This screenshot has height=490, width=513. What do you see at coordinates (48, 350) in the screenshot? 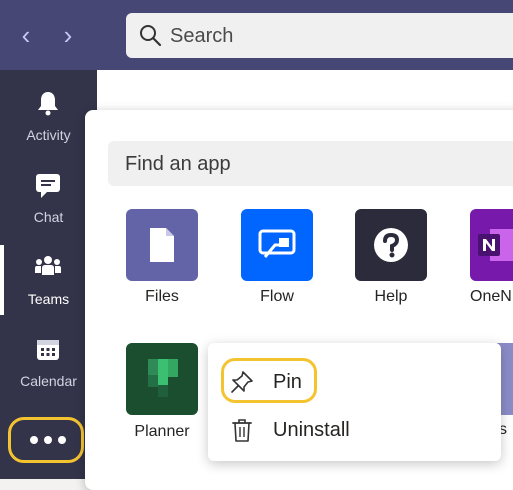
I see `calendar-icon` at bounding box center [48, 350].